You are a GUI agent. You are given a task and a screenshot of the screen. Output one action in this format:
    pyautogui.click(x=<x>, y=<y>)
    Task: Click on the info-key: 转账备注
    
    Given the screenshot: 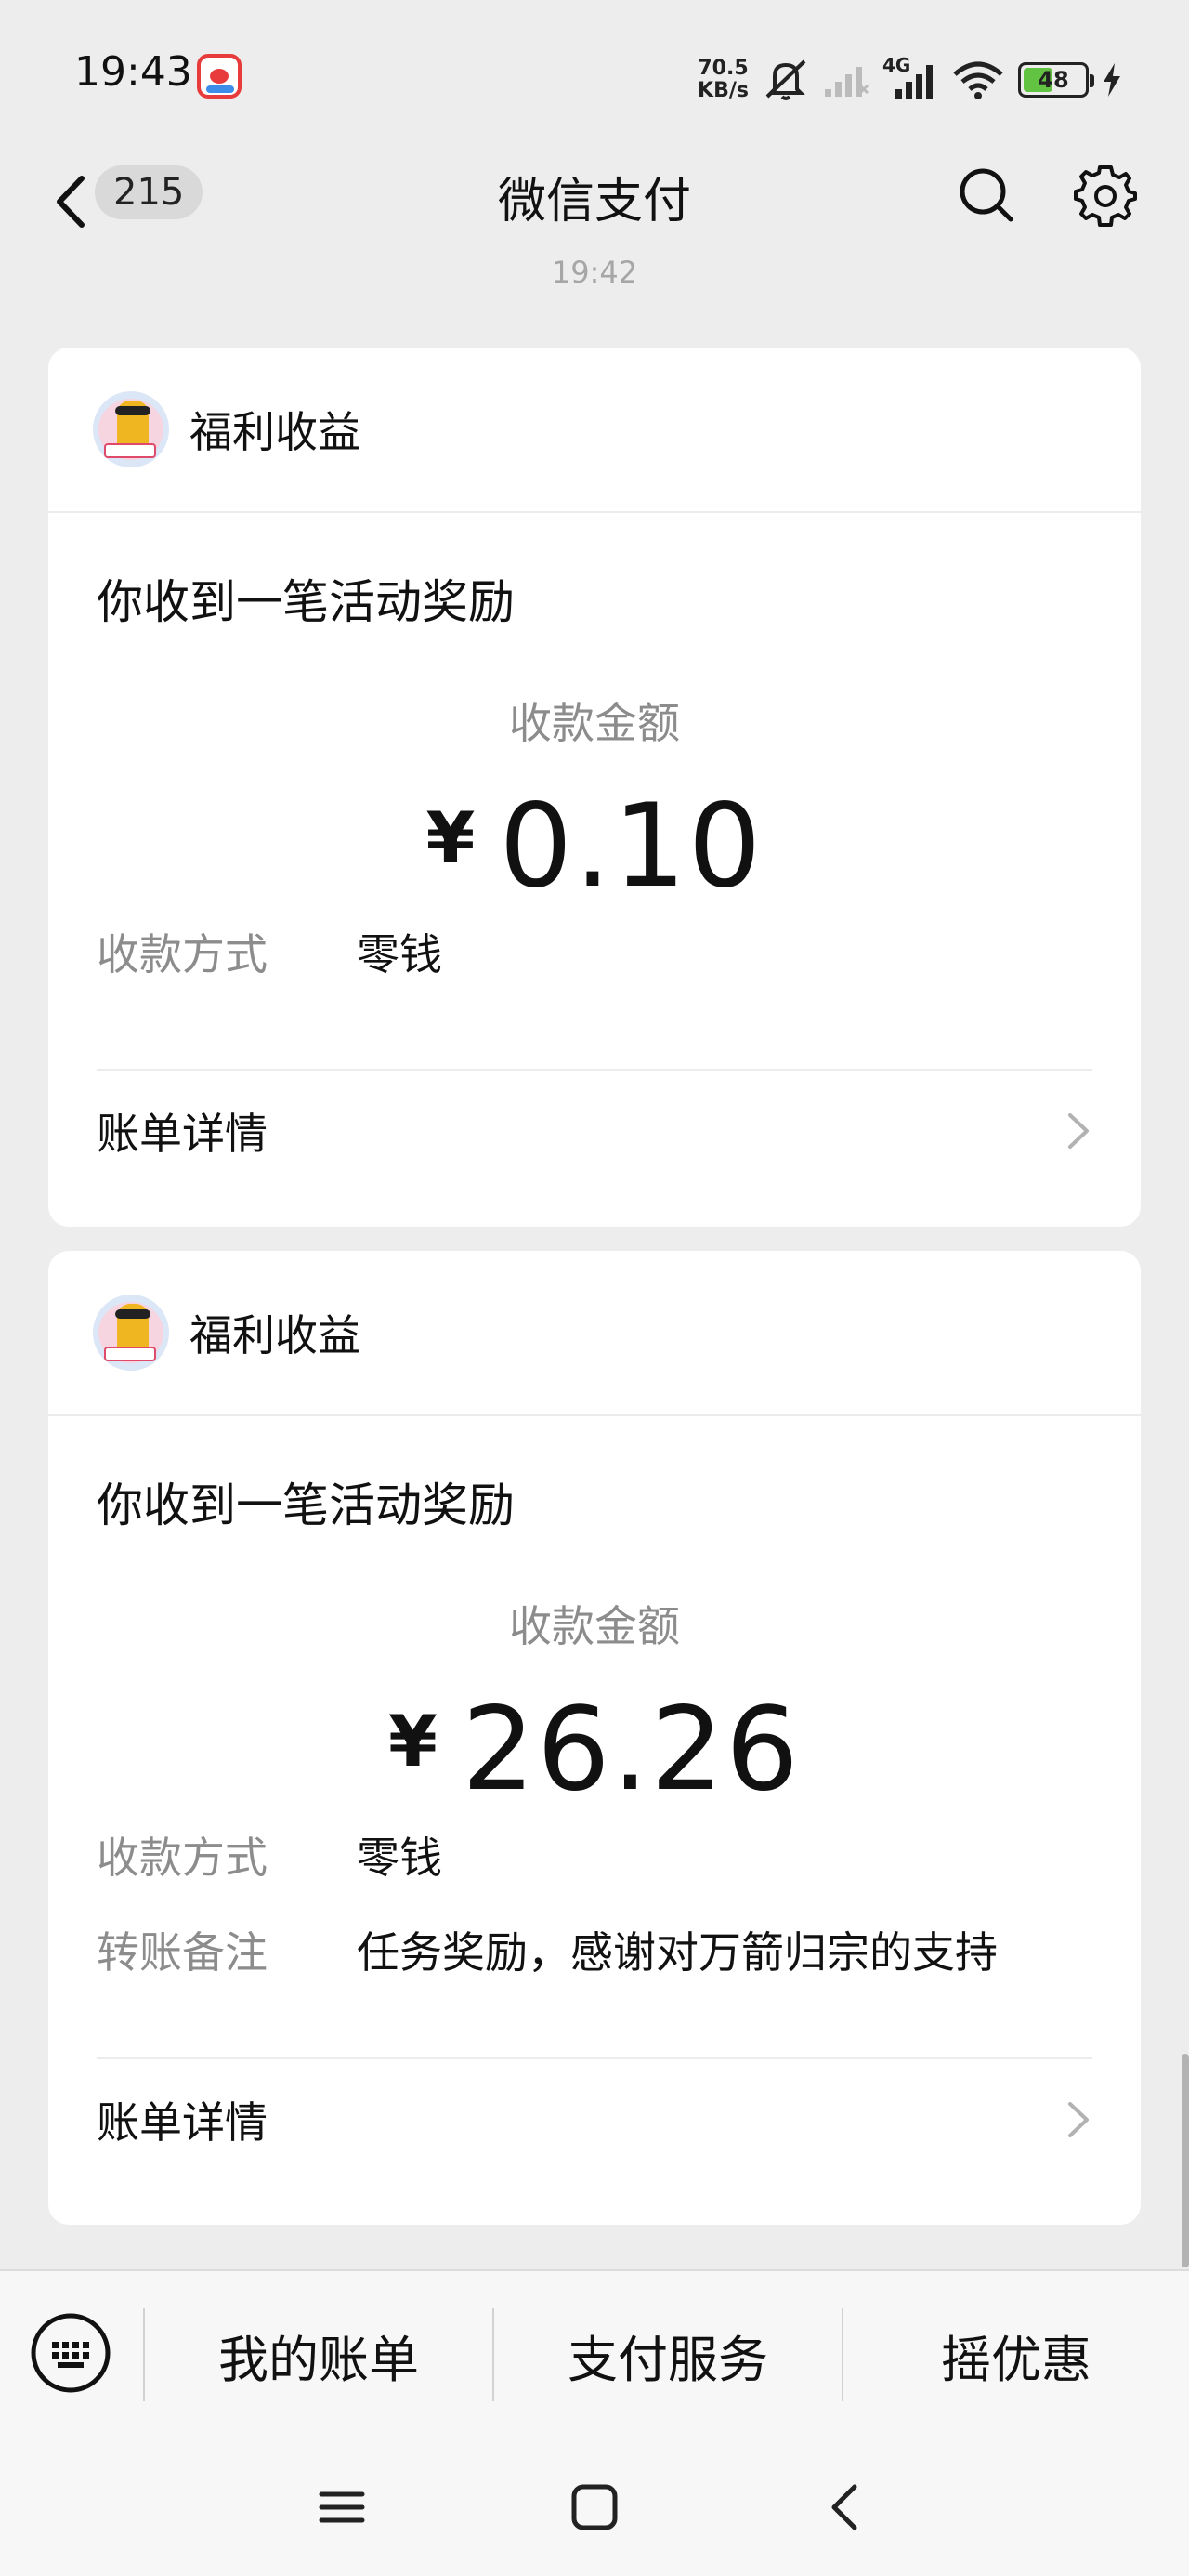 What is the action you would take?
    pyautogui.click(x=183, y=1952)
    